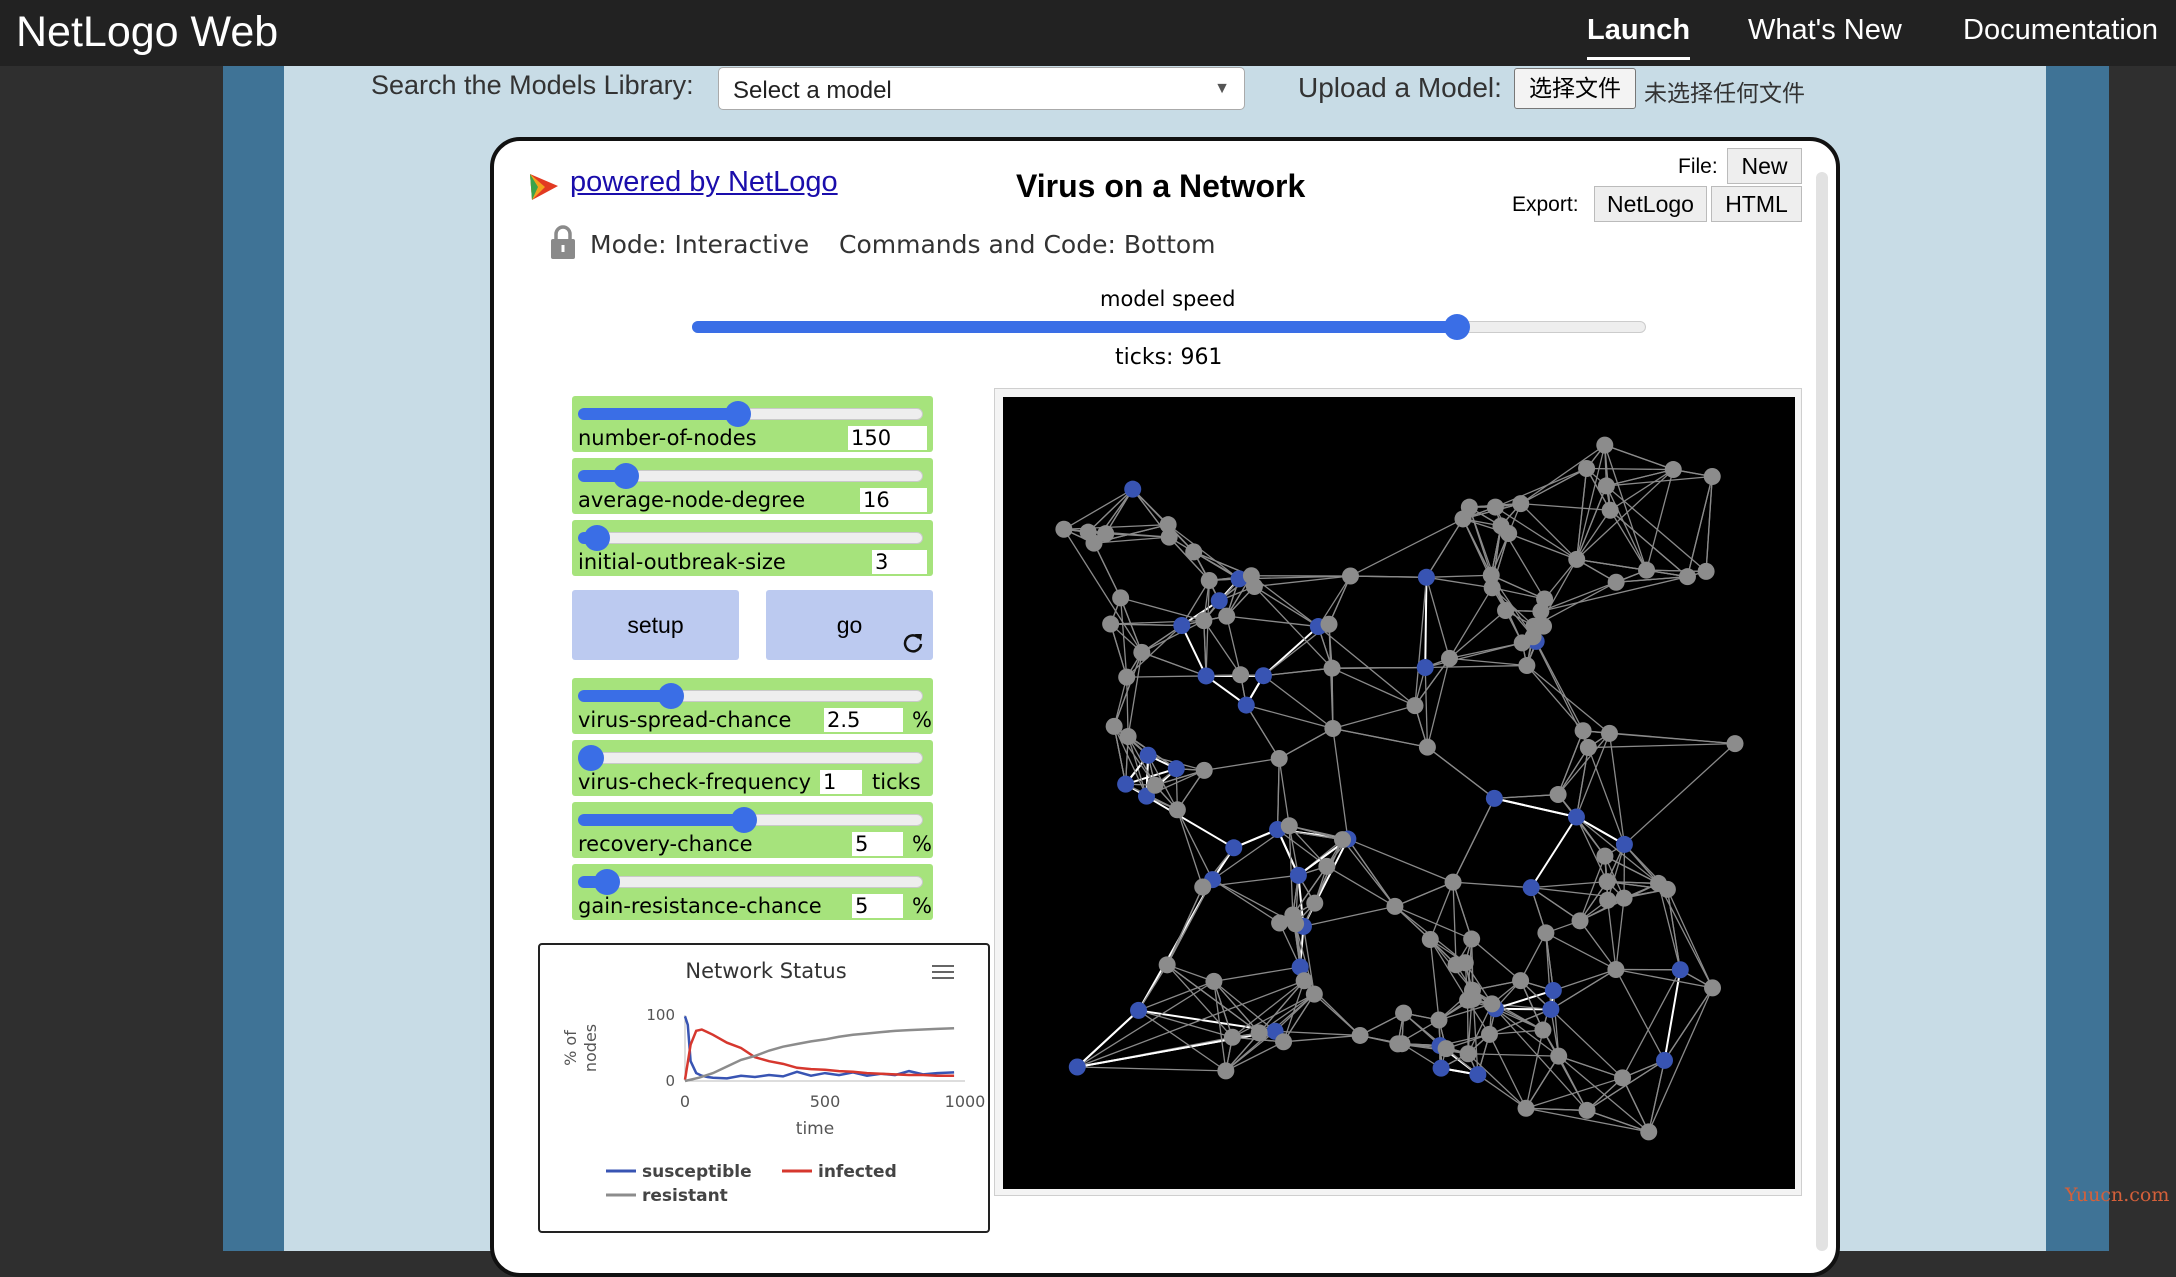 The height and width of the screenshot is (1277, 2176). What do you see at coordinates (922, 844) in the screenshot?
I see `slider-unit: %` at bounding box center [922, 844].